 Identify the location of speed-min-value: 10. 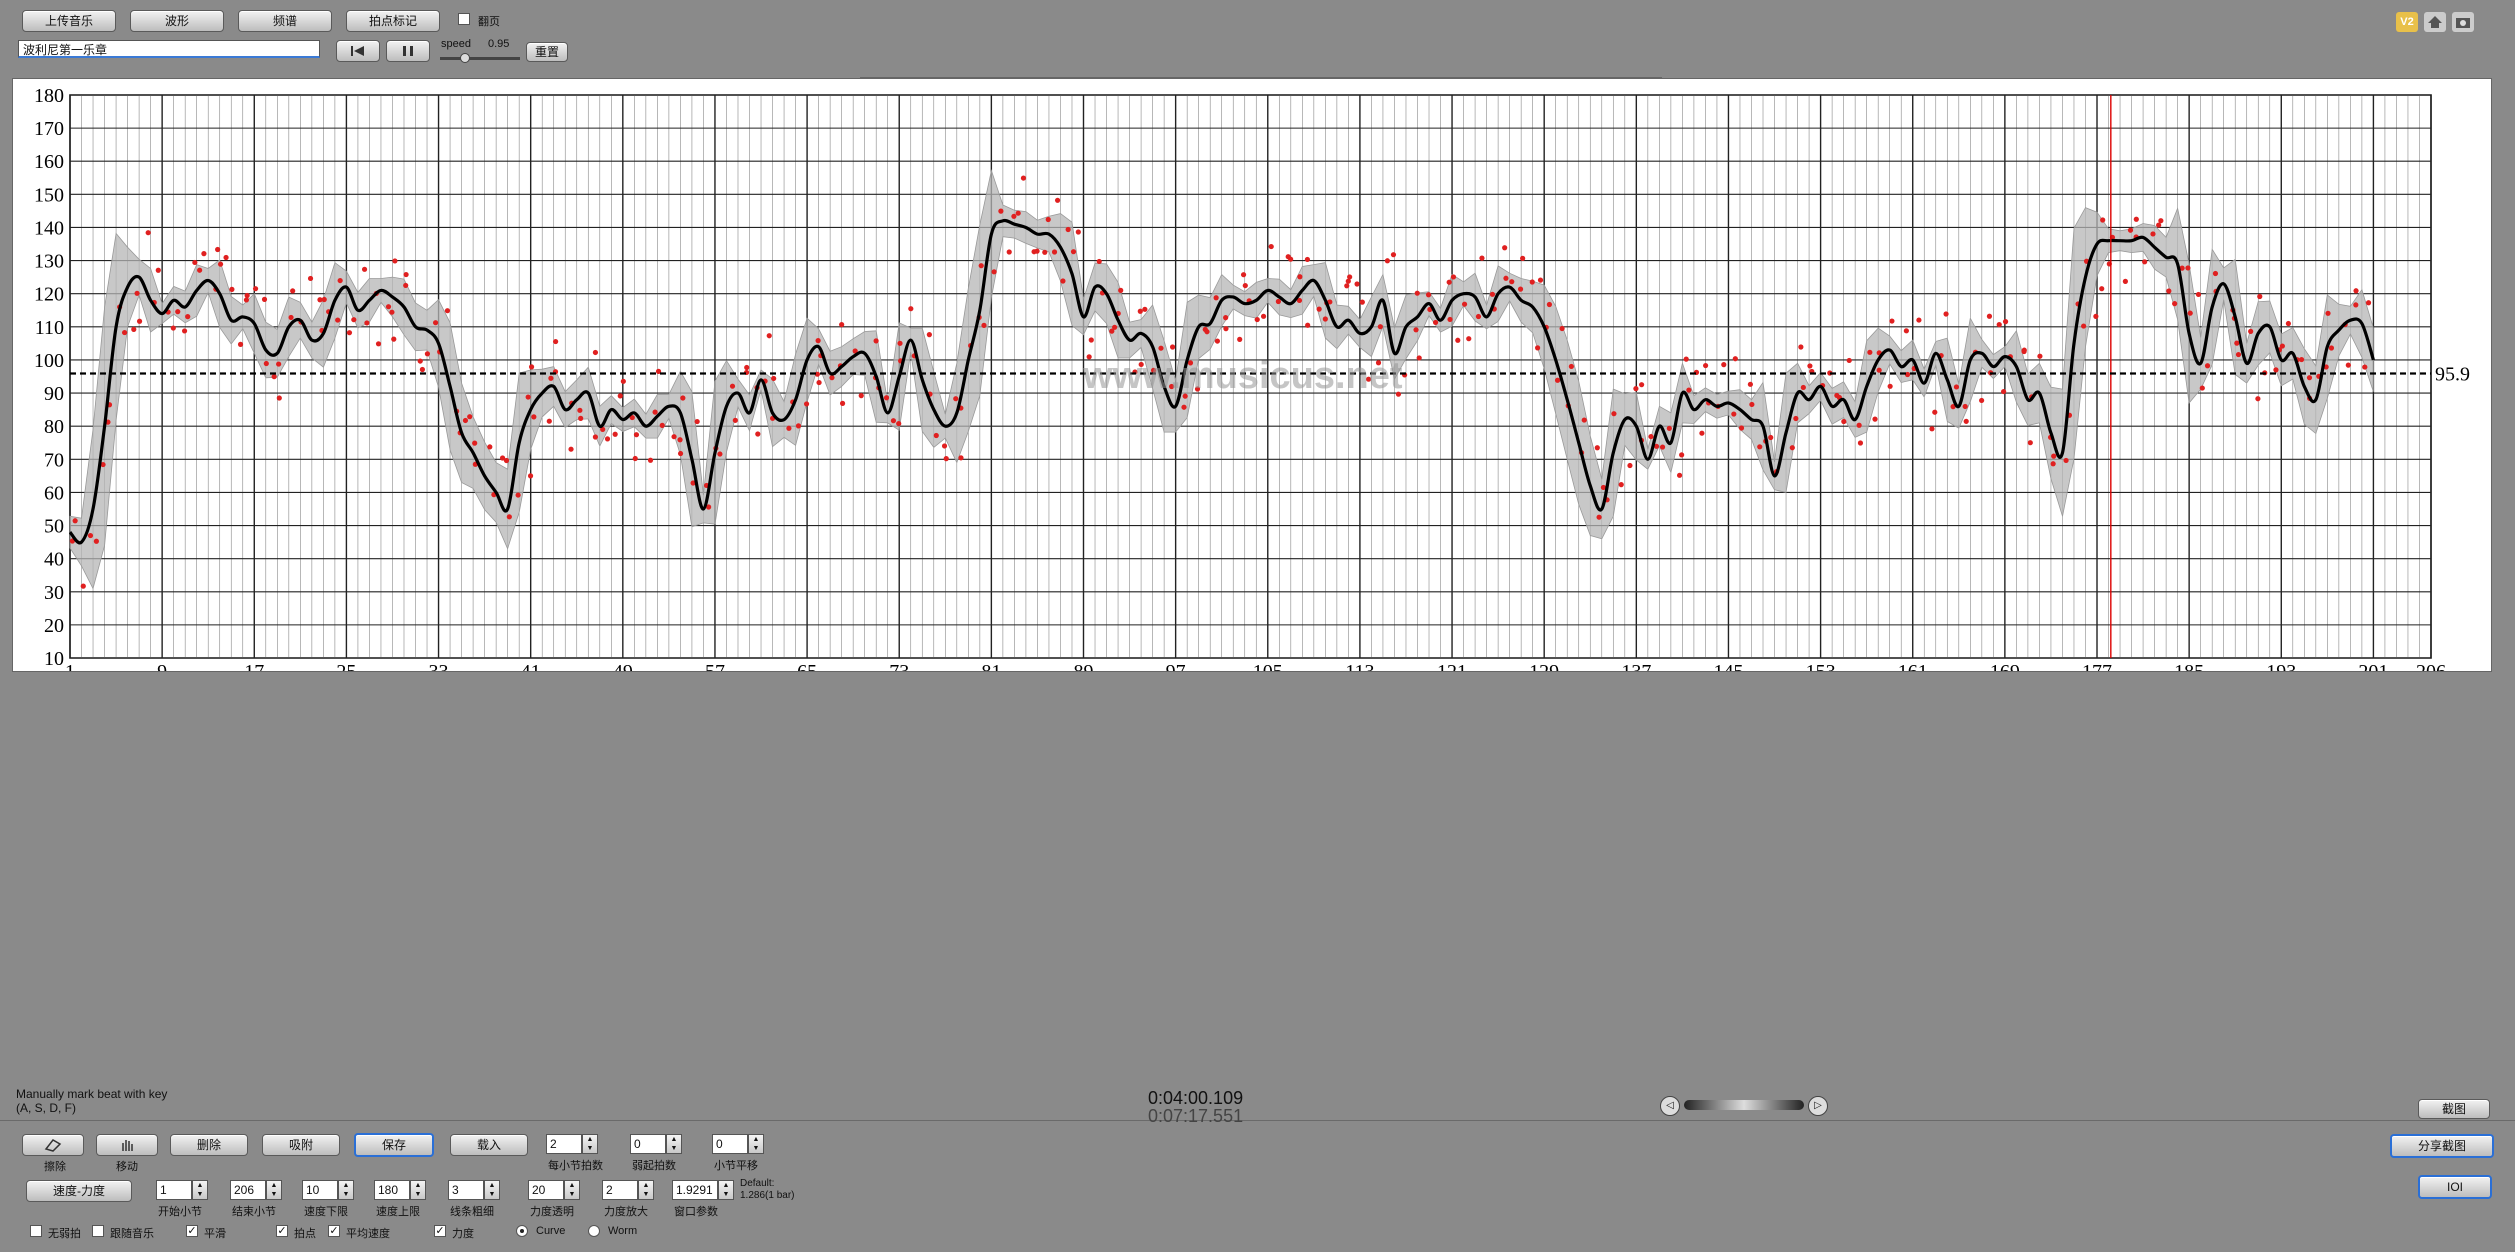
(320, 1190).